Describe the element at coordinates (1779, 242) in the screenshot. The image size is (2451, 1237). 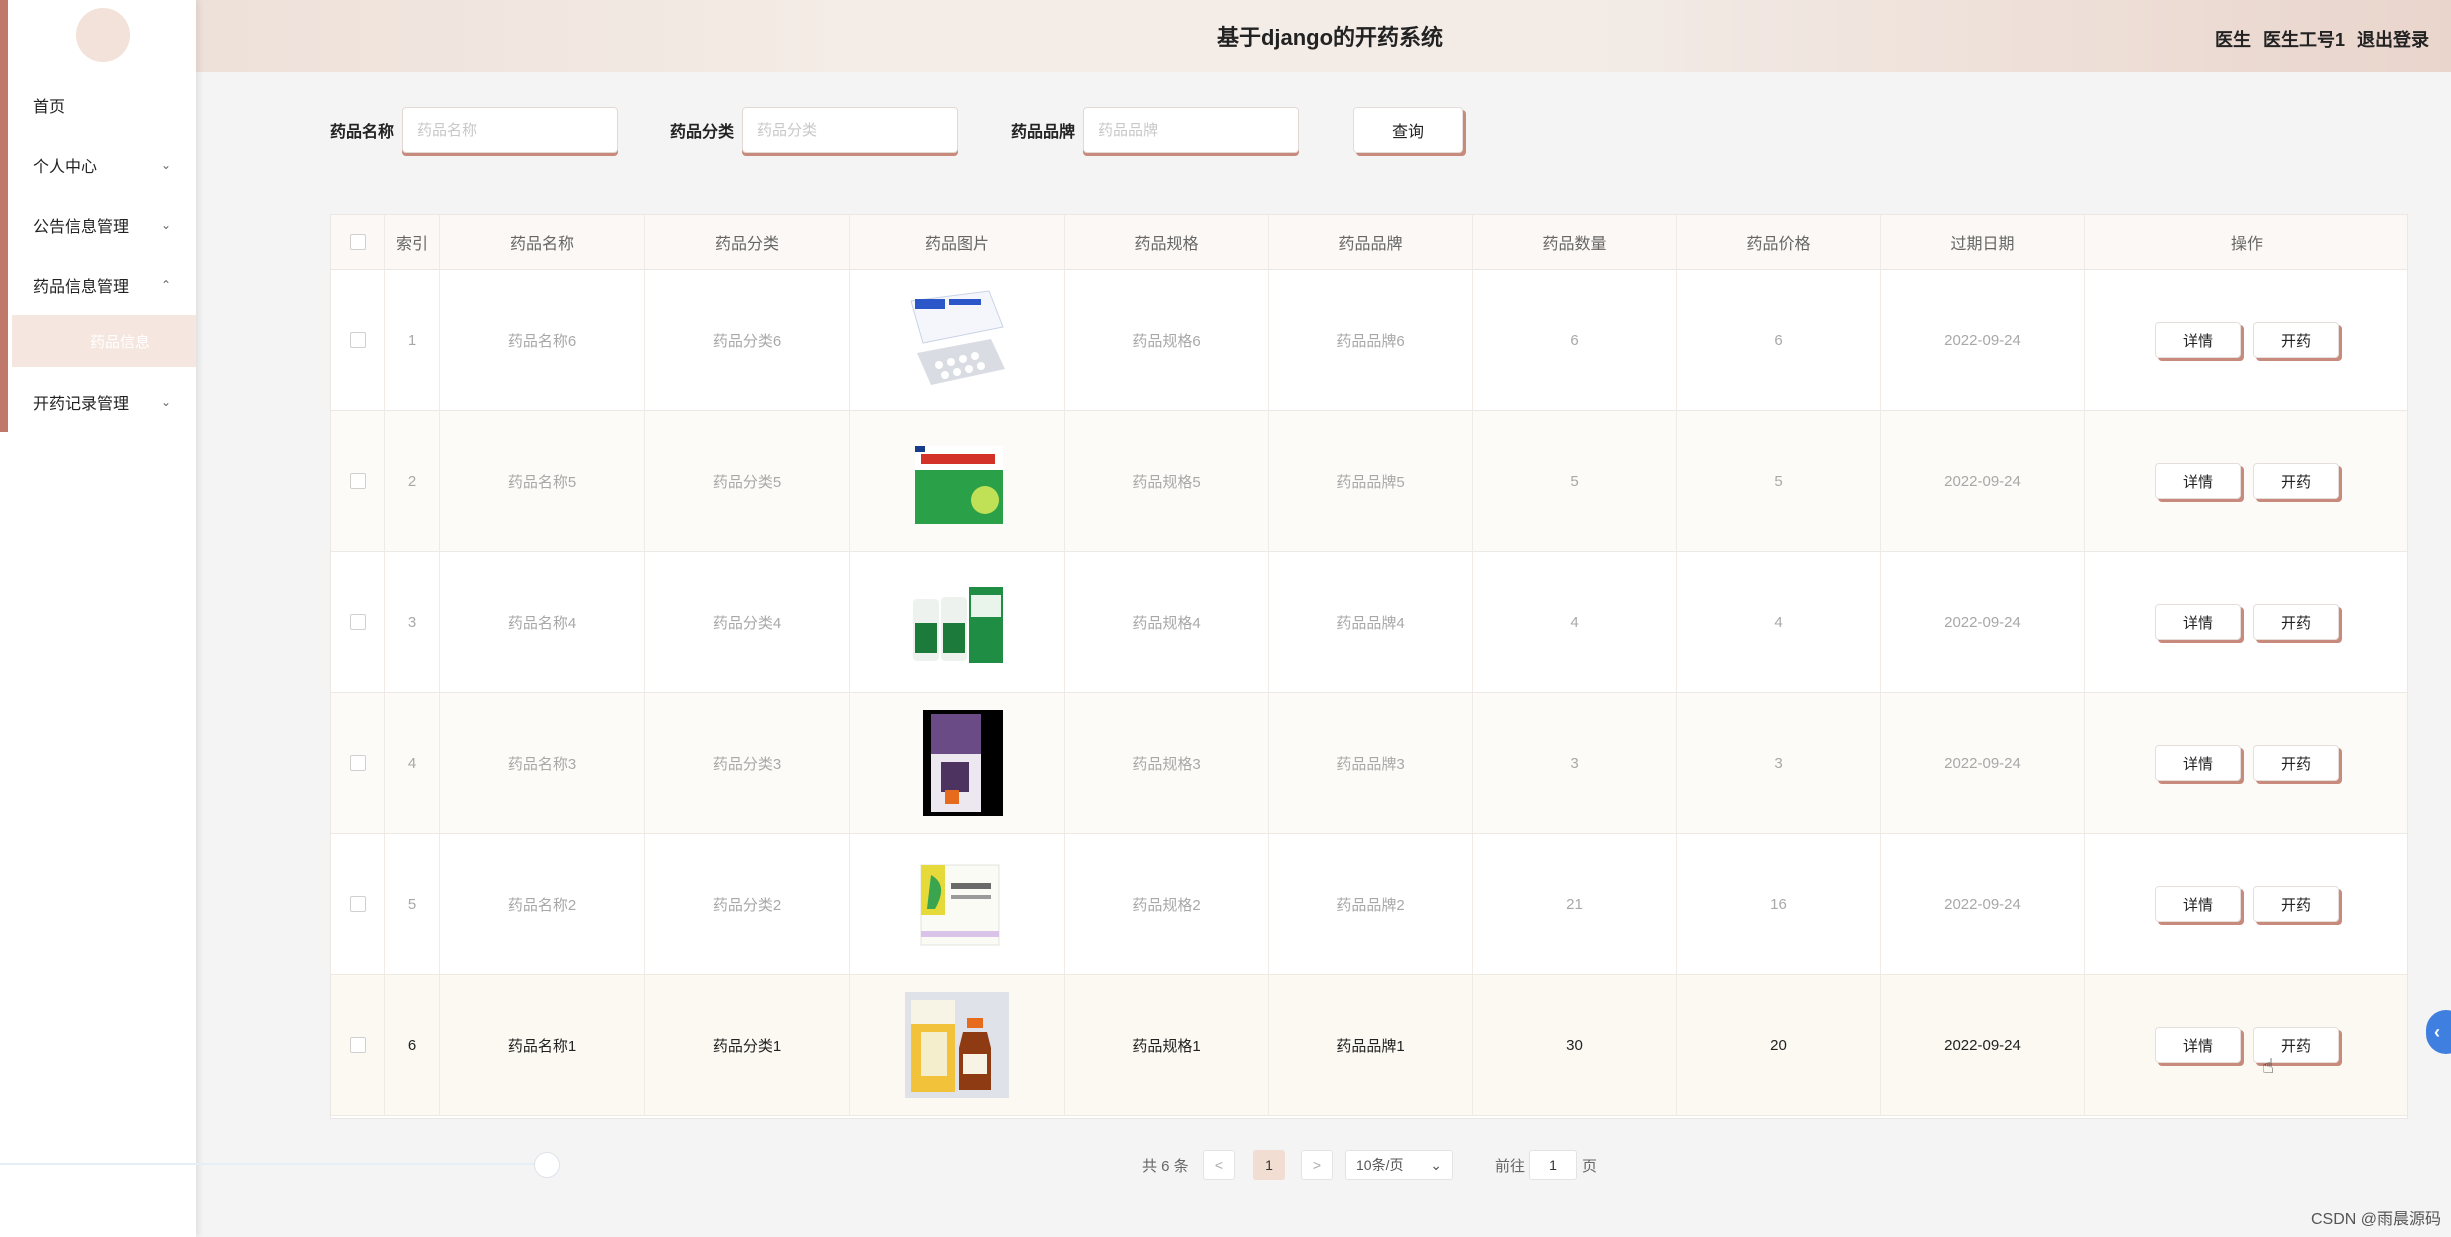
I see `column-header: 药品价格` at that location.